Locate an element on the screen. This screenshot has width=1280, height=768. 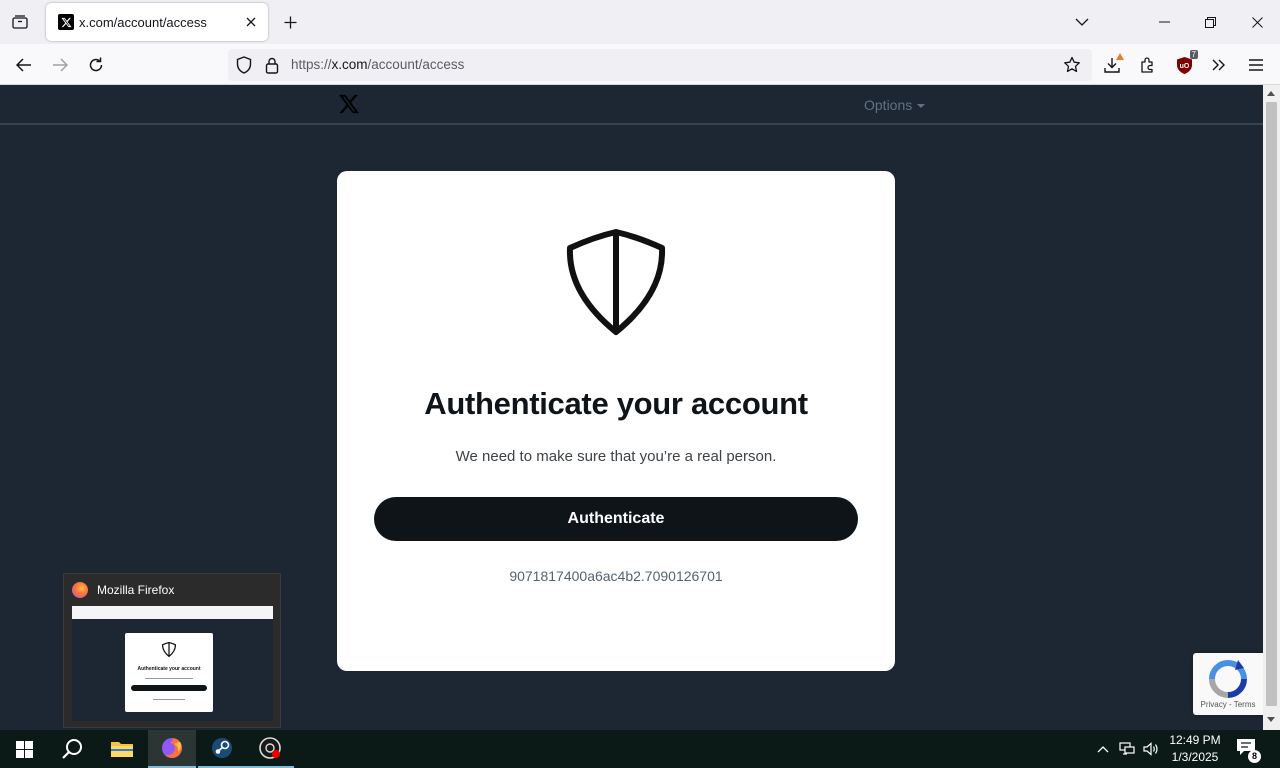
file-explorer-button is located at coordinates (122, 749).